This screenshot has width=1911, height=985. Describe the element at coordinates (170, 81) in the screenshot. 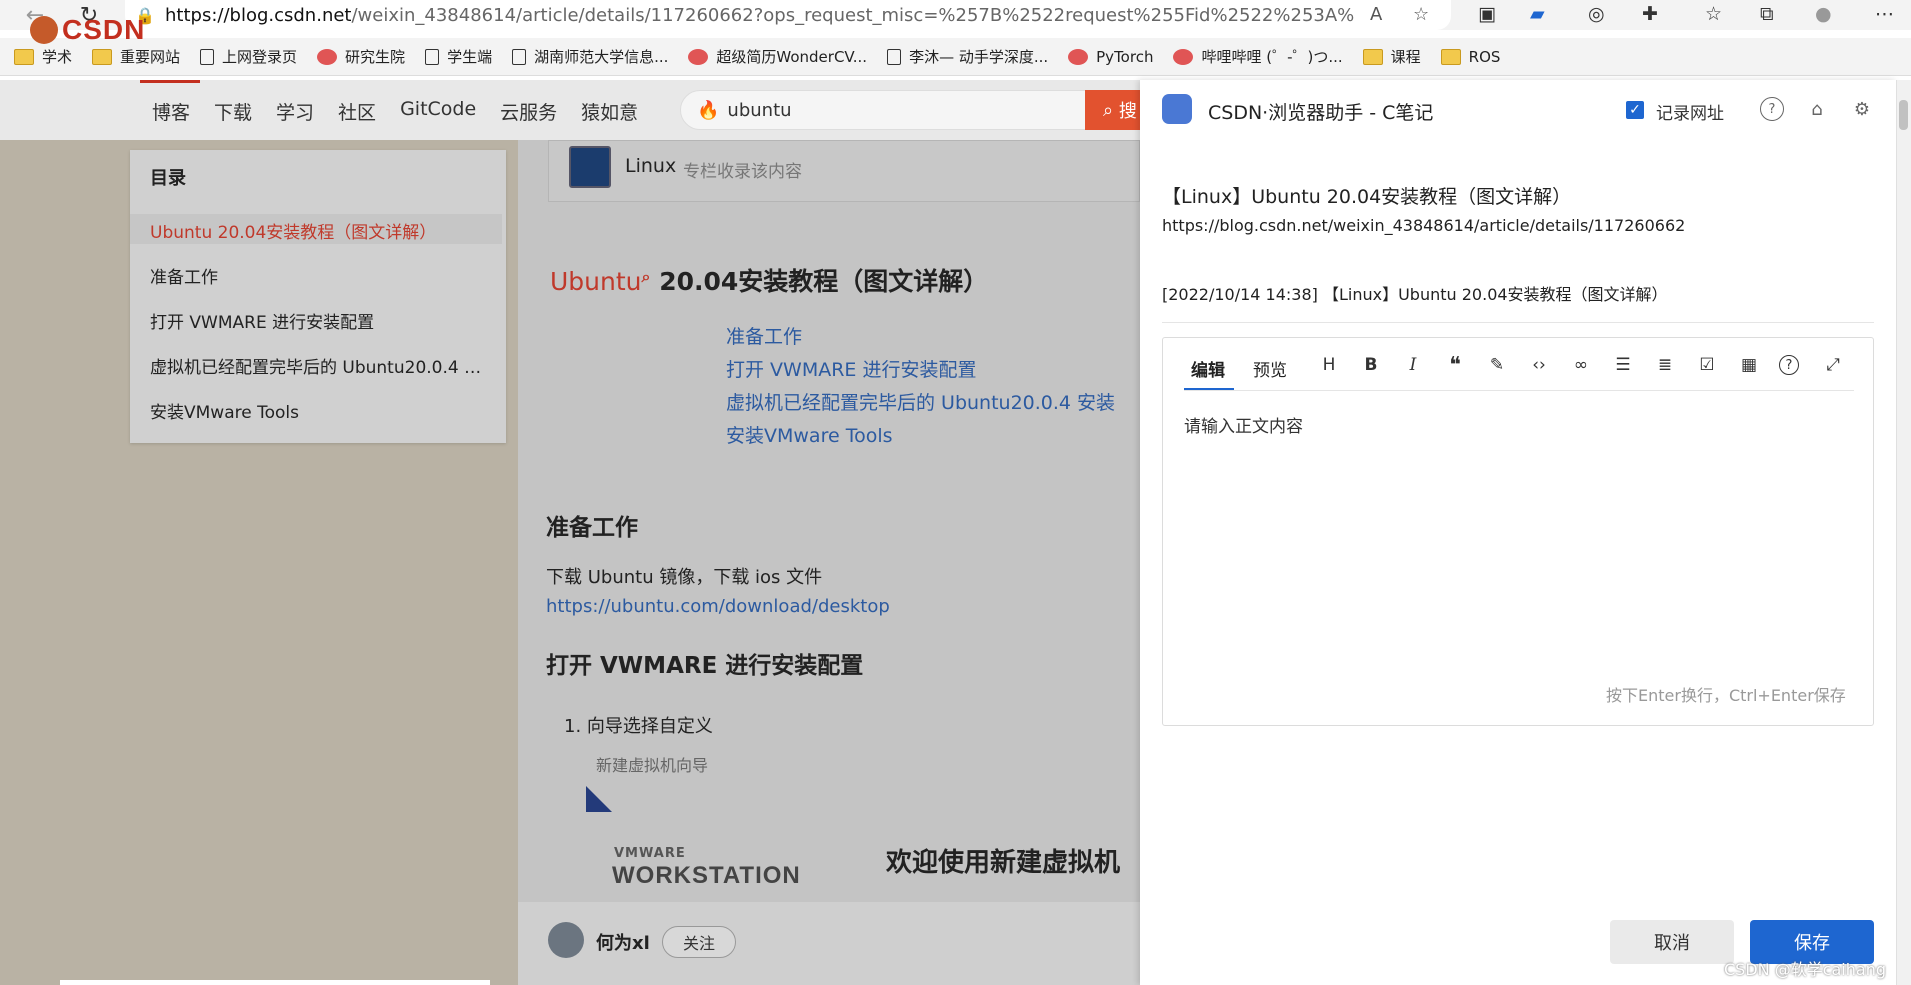

I see `active-menu-indicator` at that location.